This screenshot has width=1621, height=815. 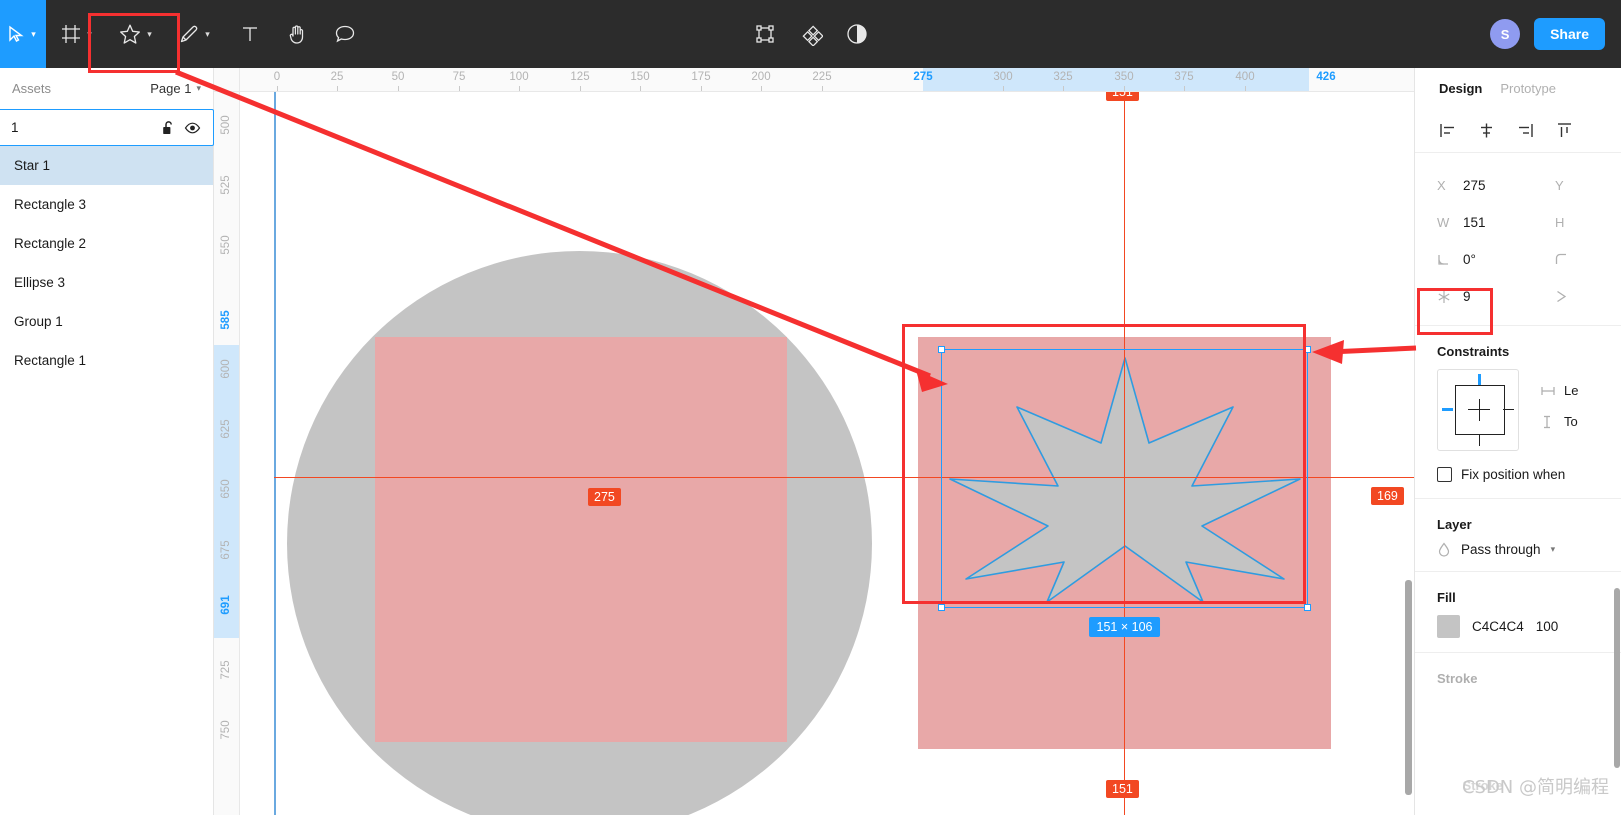 What do you see at coordinates (1509, 222) in the screenshot?
I see `prop-value-w: 151` at bounding box center [1509, 222].